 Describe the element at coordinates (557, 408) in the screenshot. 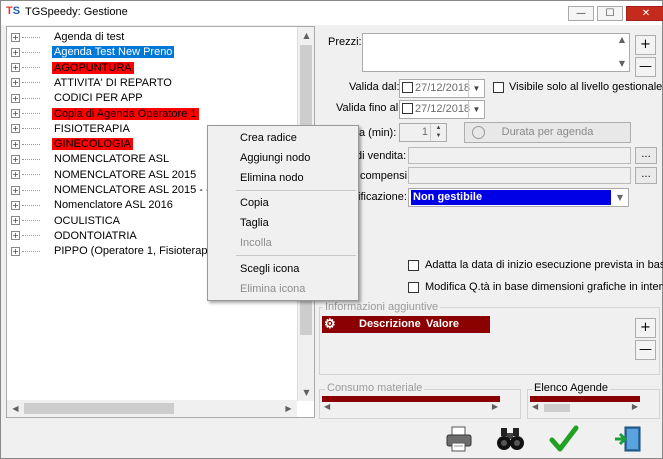

I see `elenco-scroll-thumb` at that location.